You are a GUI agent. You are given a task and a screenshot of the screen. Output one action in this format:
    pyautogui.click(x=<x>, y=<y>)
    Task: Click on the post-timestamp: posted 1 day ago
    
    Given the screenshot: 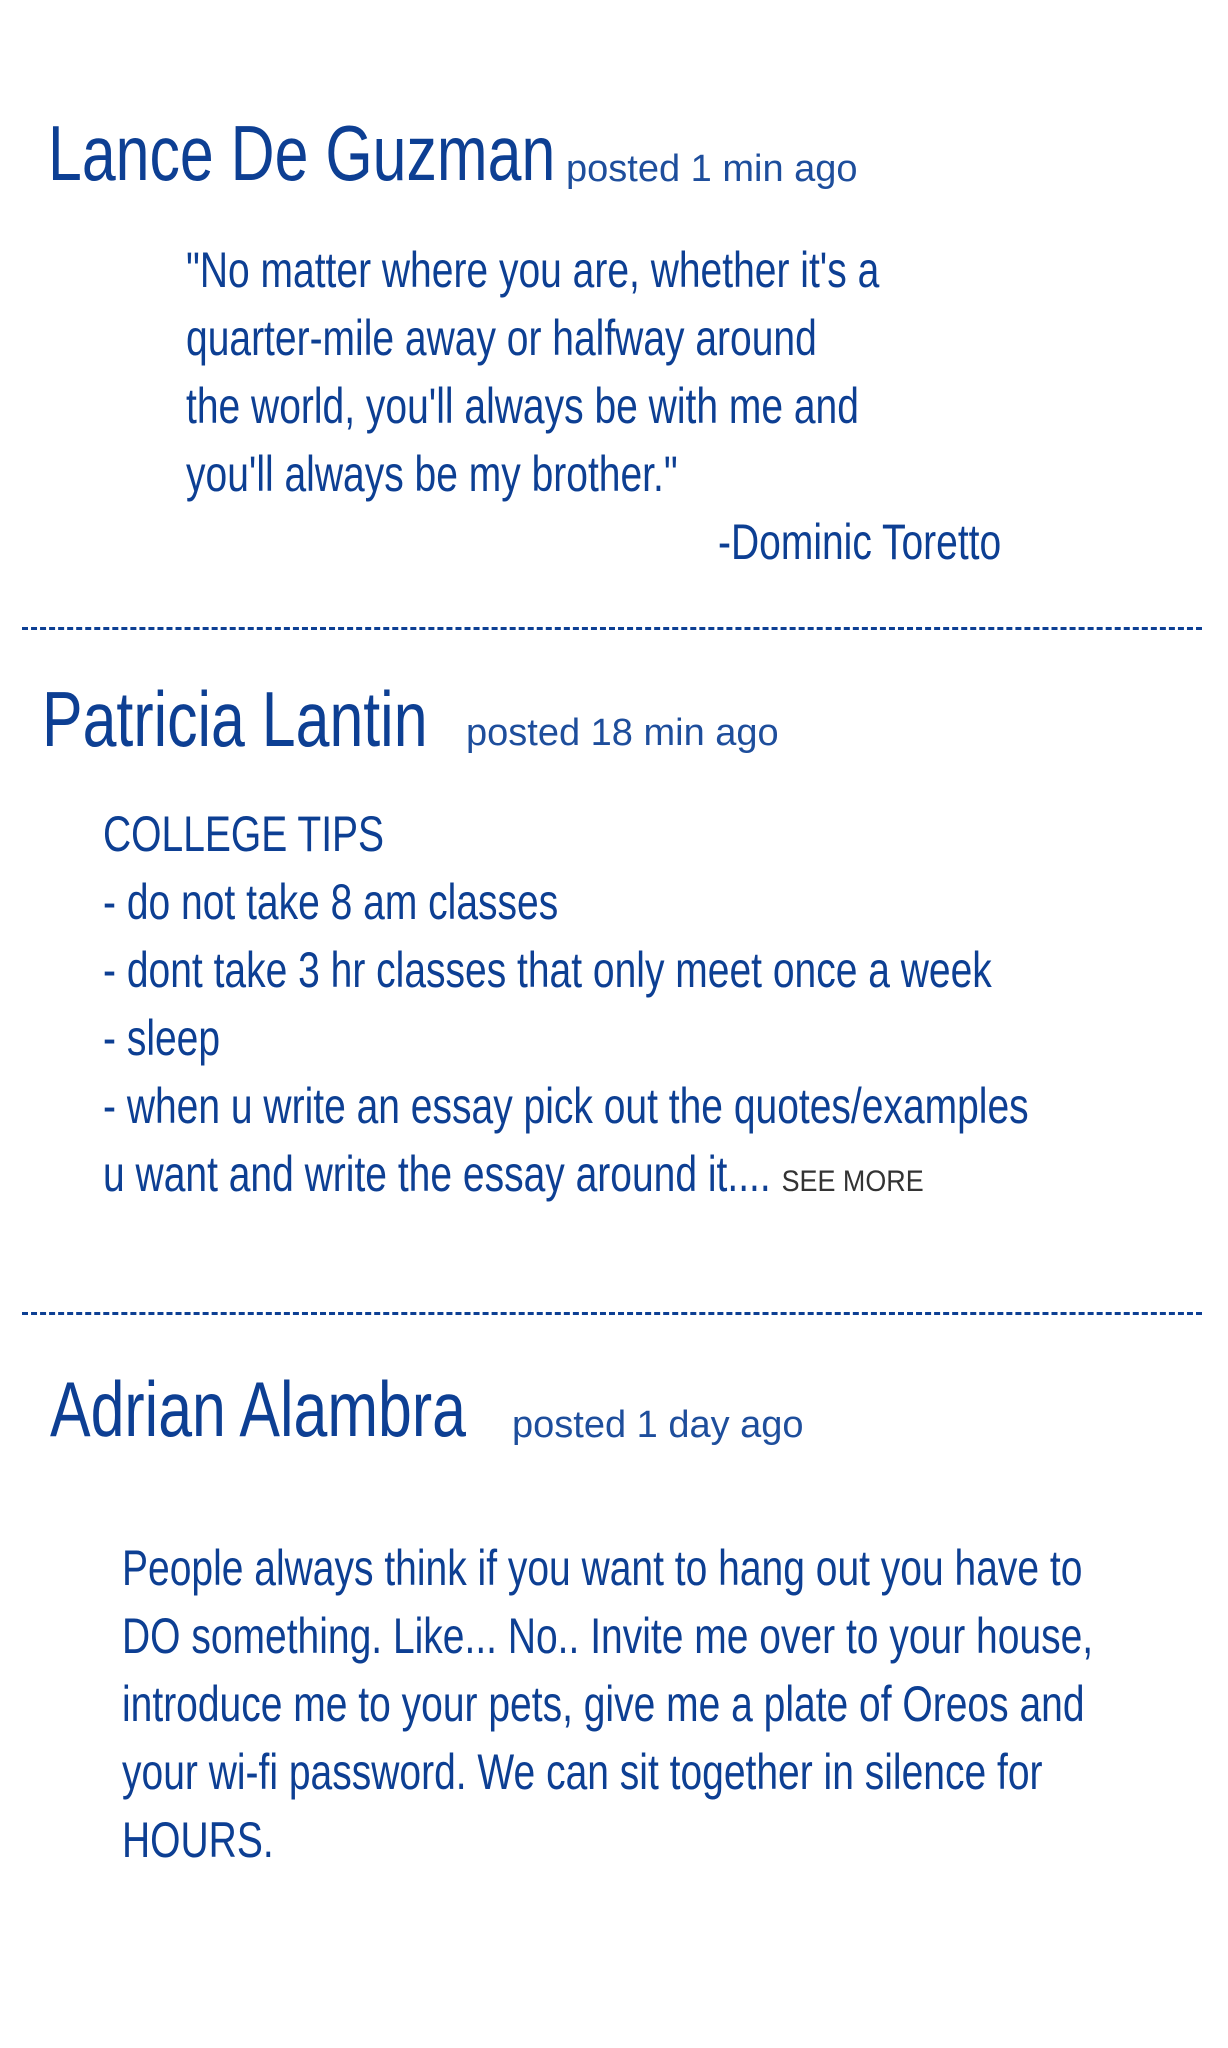 What is the action you would take?
    pyautogui.click(x=658, y=1425)
    